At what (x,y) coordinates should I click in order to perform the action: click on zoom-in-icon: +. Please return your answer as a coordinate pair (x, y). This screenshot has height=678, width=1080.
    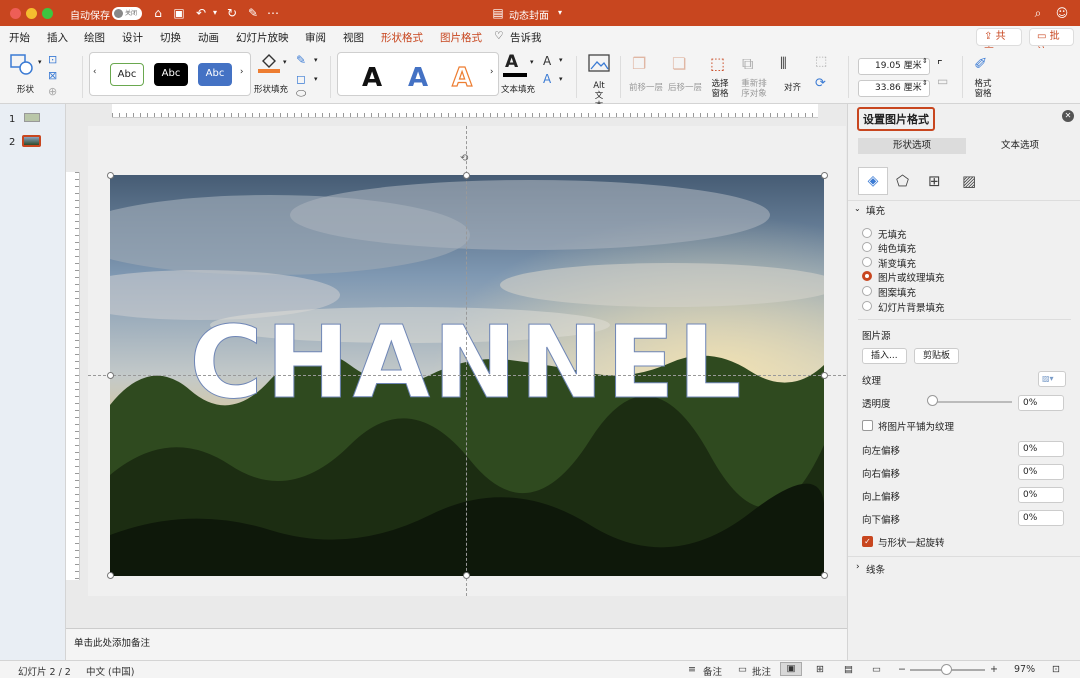
    Looking at the image, I should click on (994, 669).